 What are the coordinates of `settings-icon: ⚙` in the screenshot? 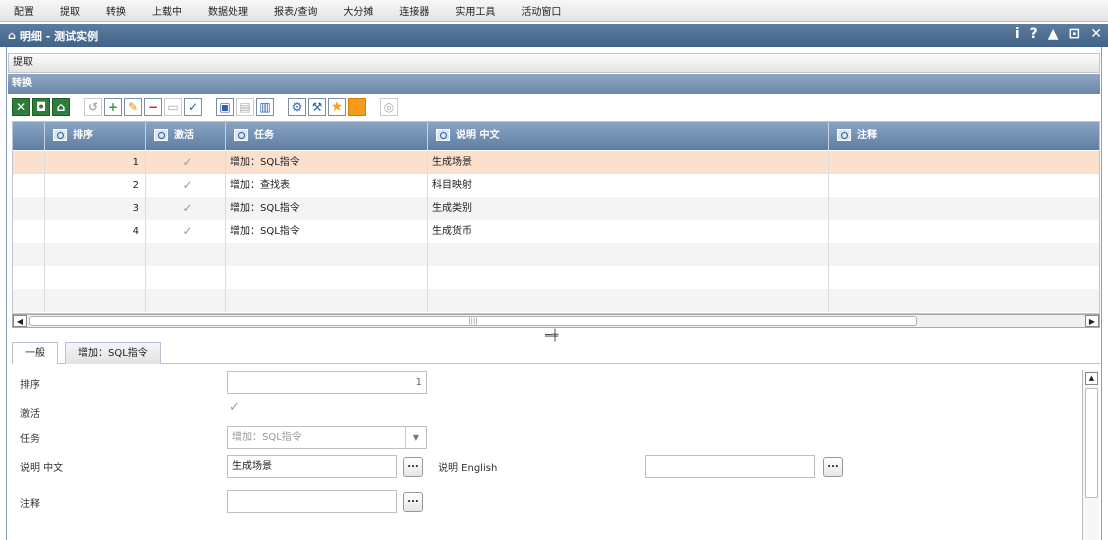 It's located at (297, 107).